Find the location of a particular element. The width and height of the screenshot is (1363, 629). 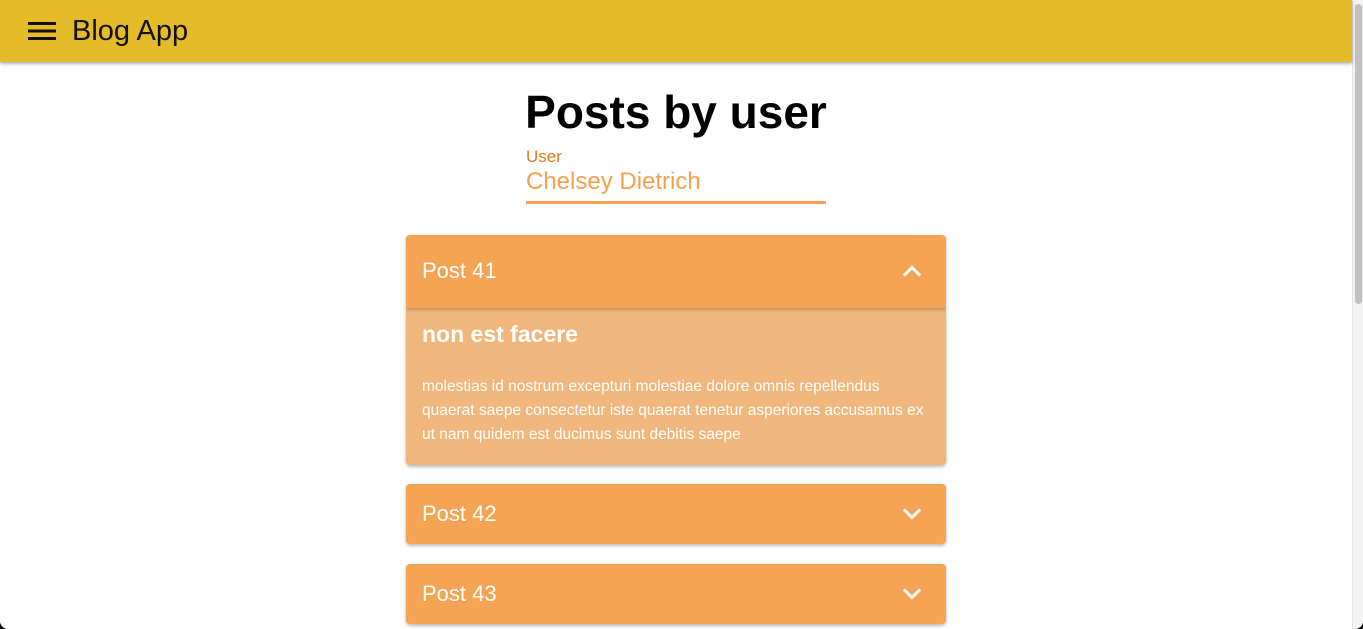

post-accordion: Post 42 is located at coordinates (676, 514).